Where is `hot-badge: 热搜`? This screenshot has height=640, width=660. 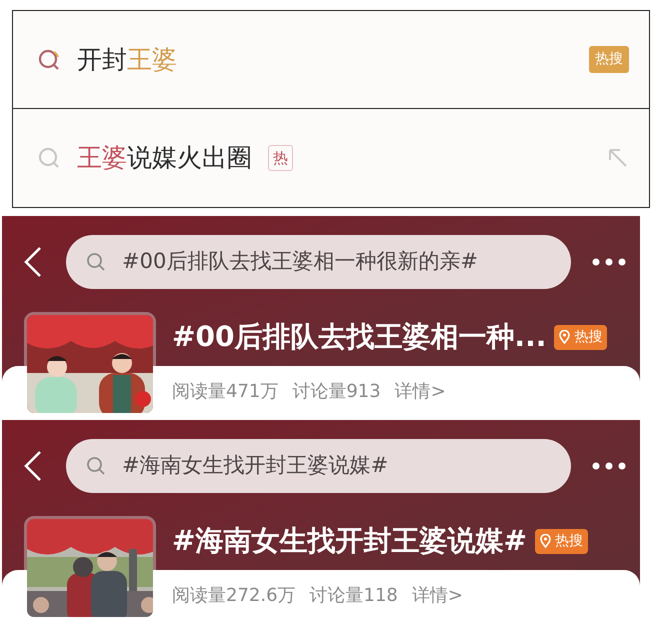
hot-badge: 热搜 is located at coordinates (609, 59).